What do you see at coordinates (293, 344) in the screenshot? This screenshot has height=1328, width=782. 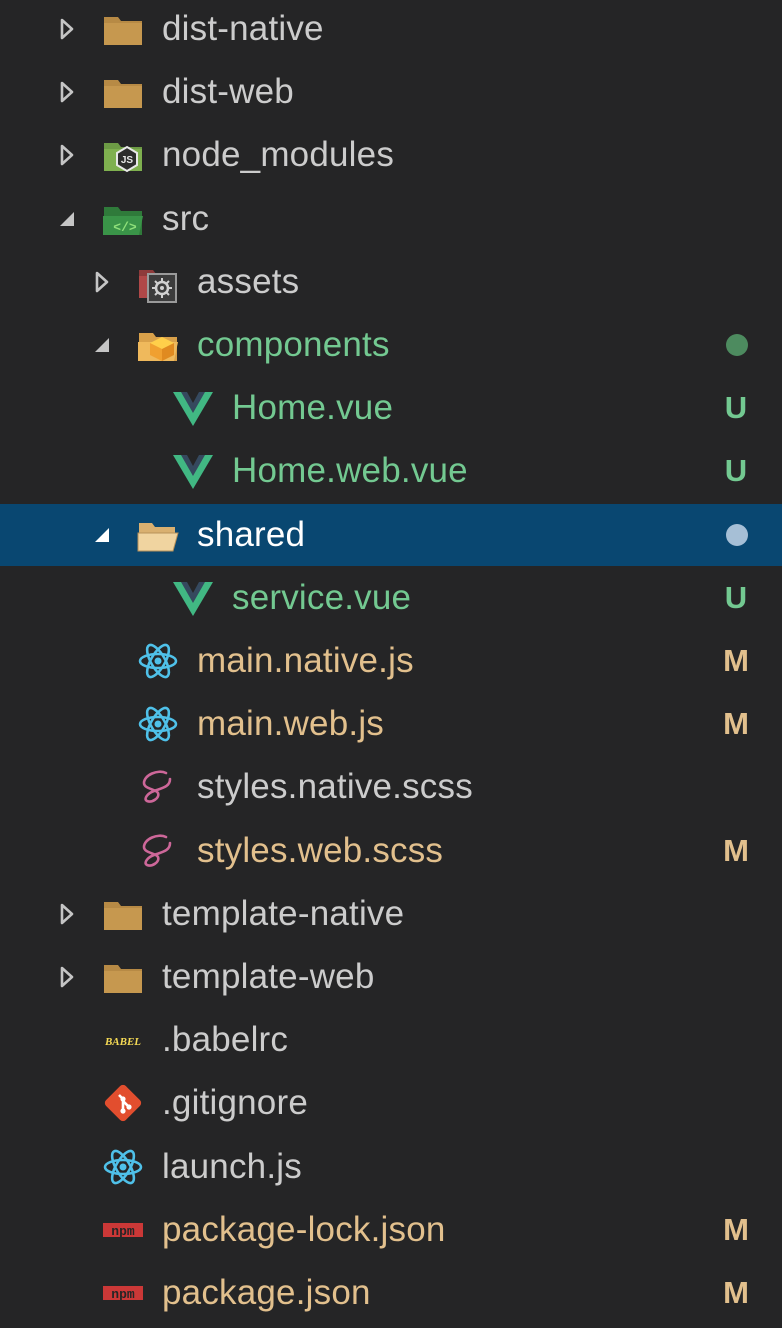 I see `tree-item-label: components` at bounding box center [293, 344].